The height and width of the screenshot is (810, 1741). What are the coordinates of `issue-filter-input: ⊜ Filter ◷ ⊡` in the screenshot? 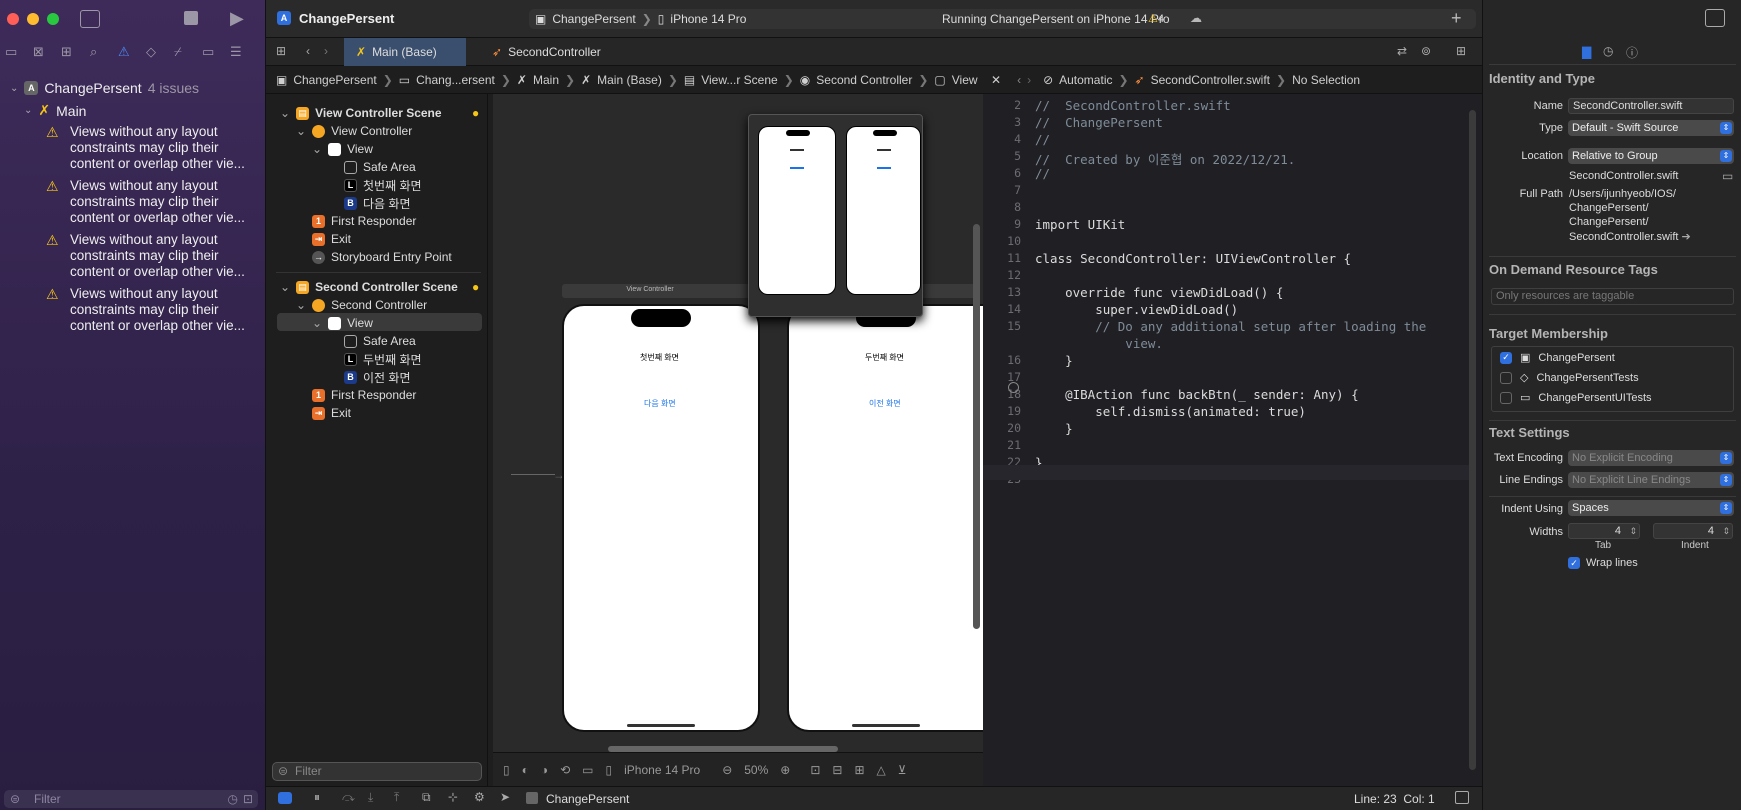 It's located at (131, 799).